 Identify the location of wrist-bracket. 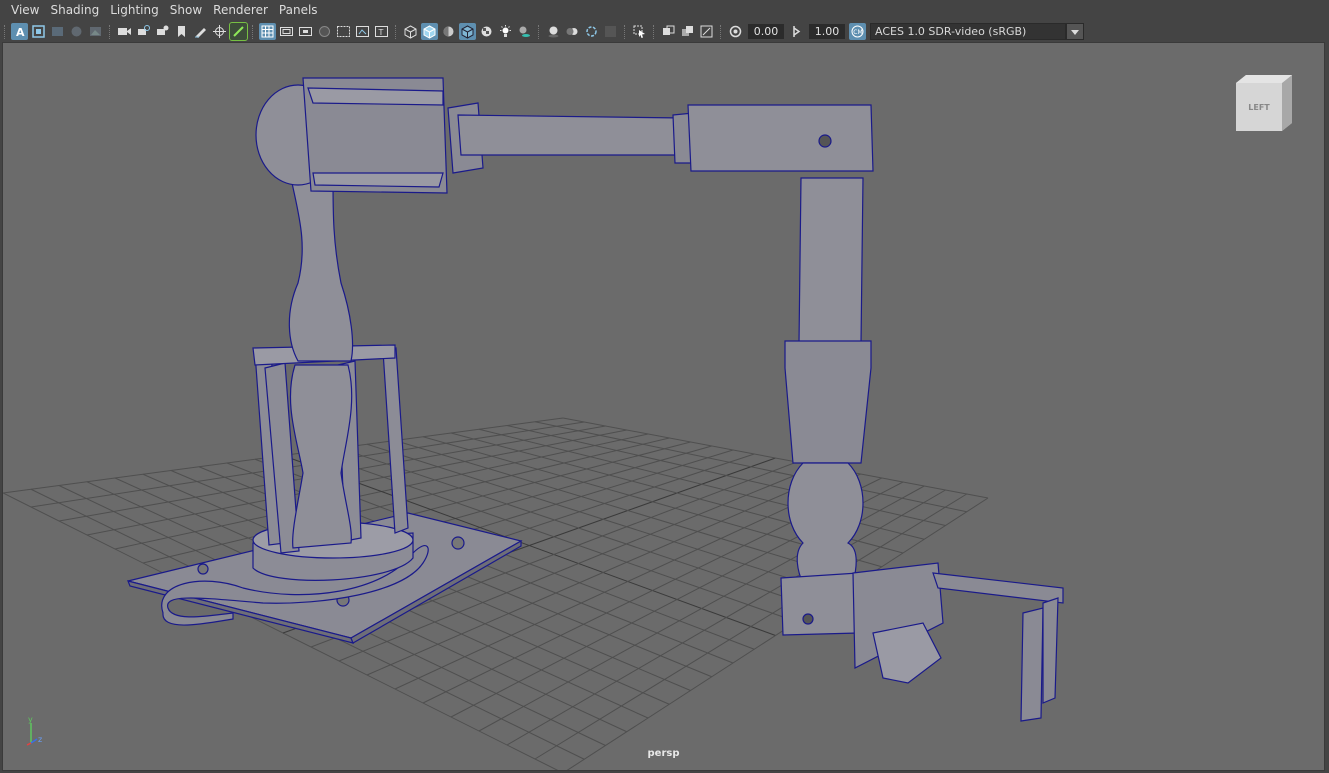
(828, 402).